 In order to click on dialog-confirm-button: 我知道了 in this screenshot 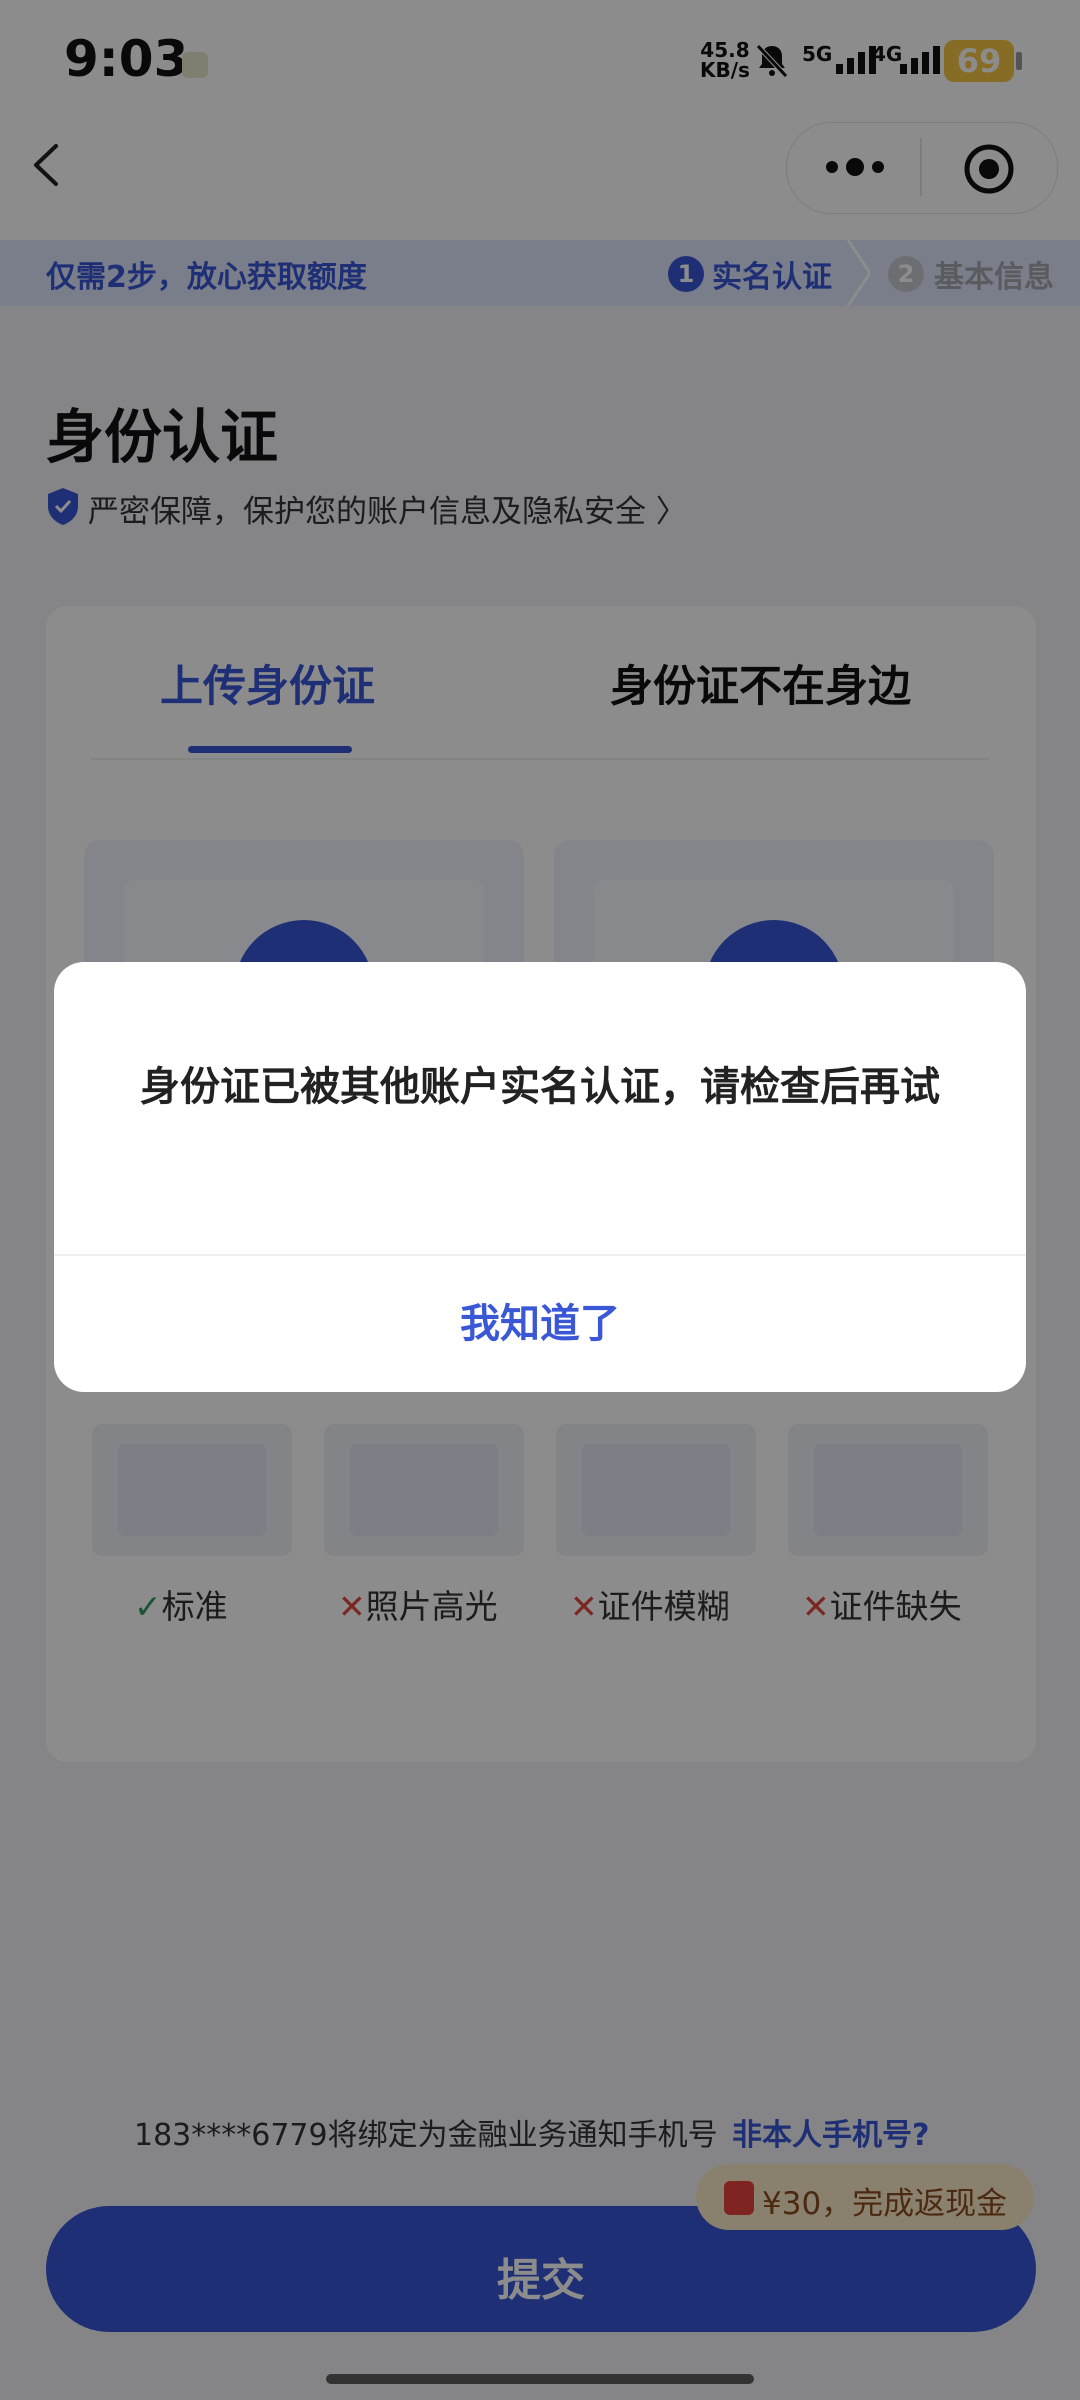, I will do `click(540, 1324)`.